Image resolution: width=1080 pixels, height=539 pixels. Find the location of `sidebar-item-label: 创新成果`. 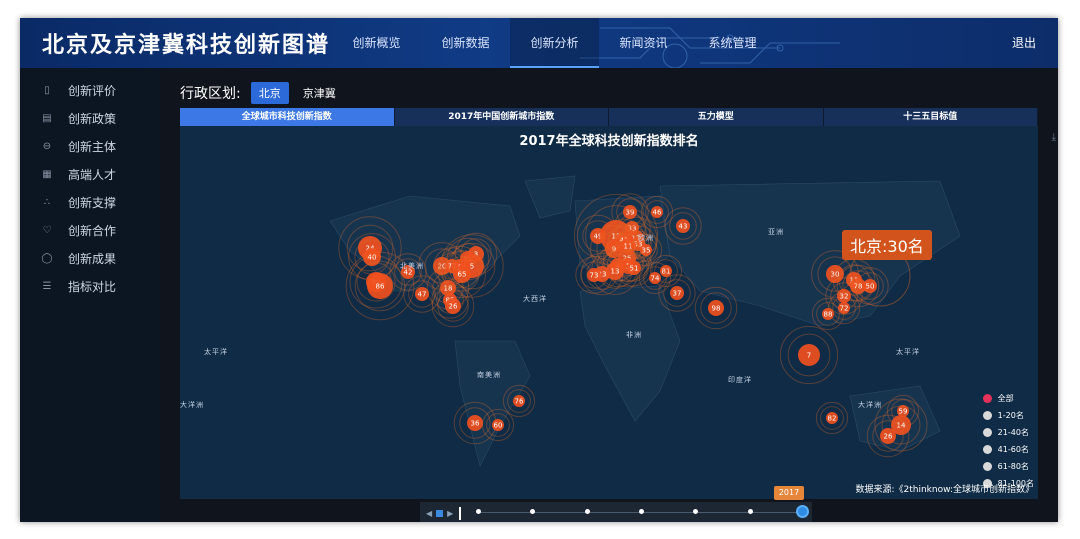

sidebar-item-label: 创新成果 is located at coordinates (92, 258).